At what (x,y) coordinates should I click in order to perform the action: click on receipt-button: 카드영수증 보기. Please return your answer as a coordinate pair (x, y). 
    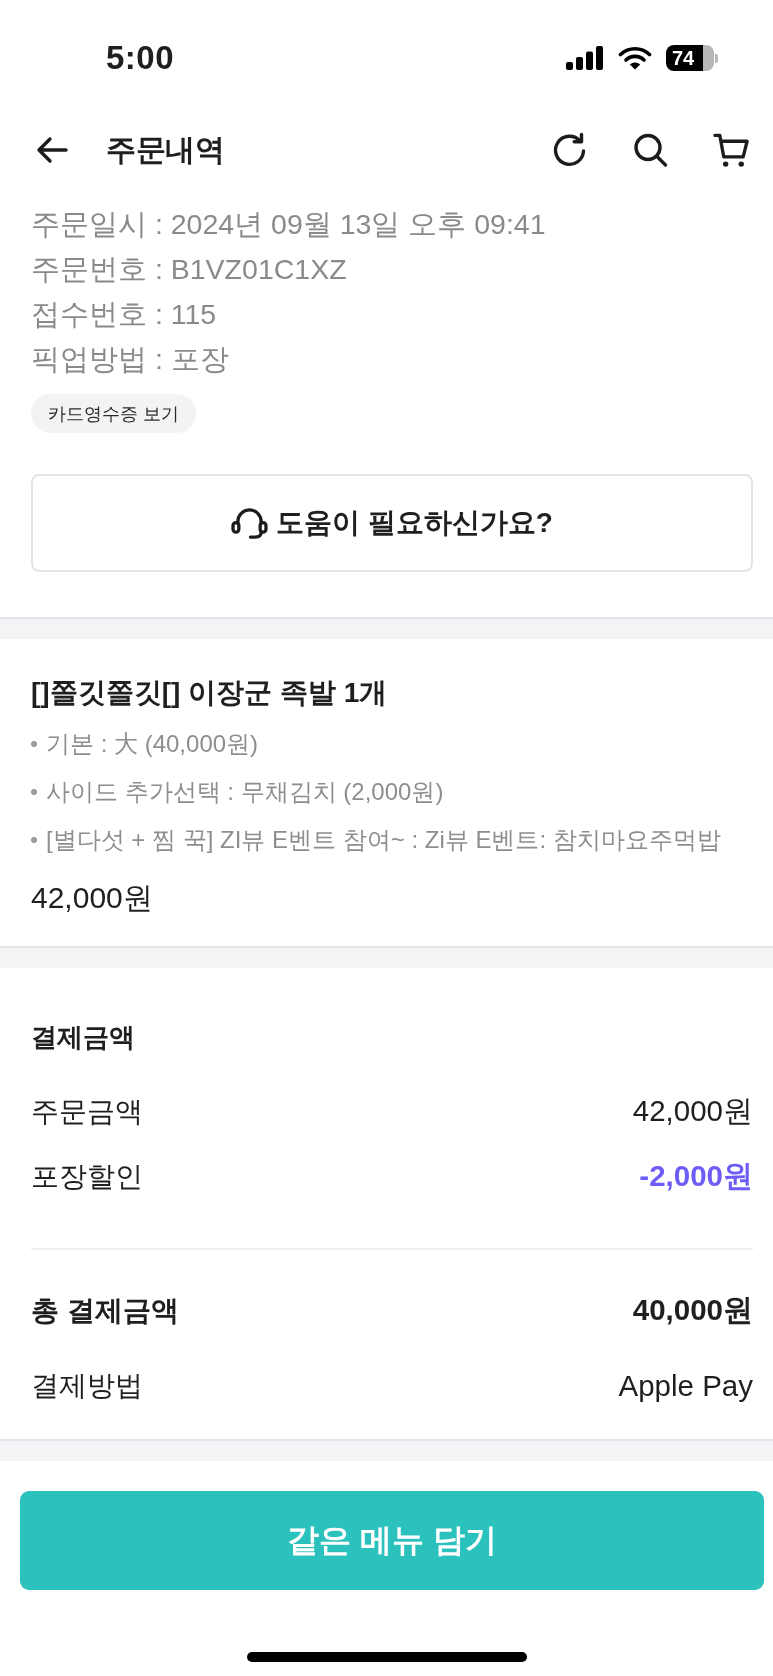
    Looking at the image, I should click on (113, 413).